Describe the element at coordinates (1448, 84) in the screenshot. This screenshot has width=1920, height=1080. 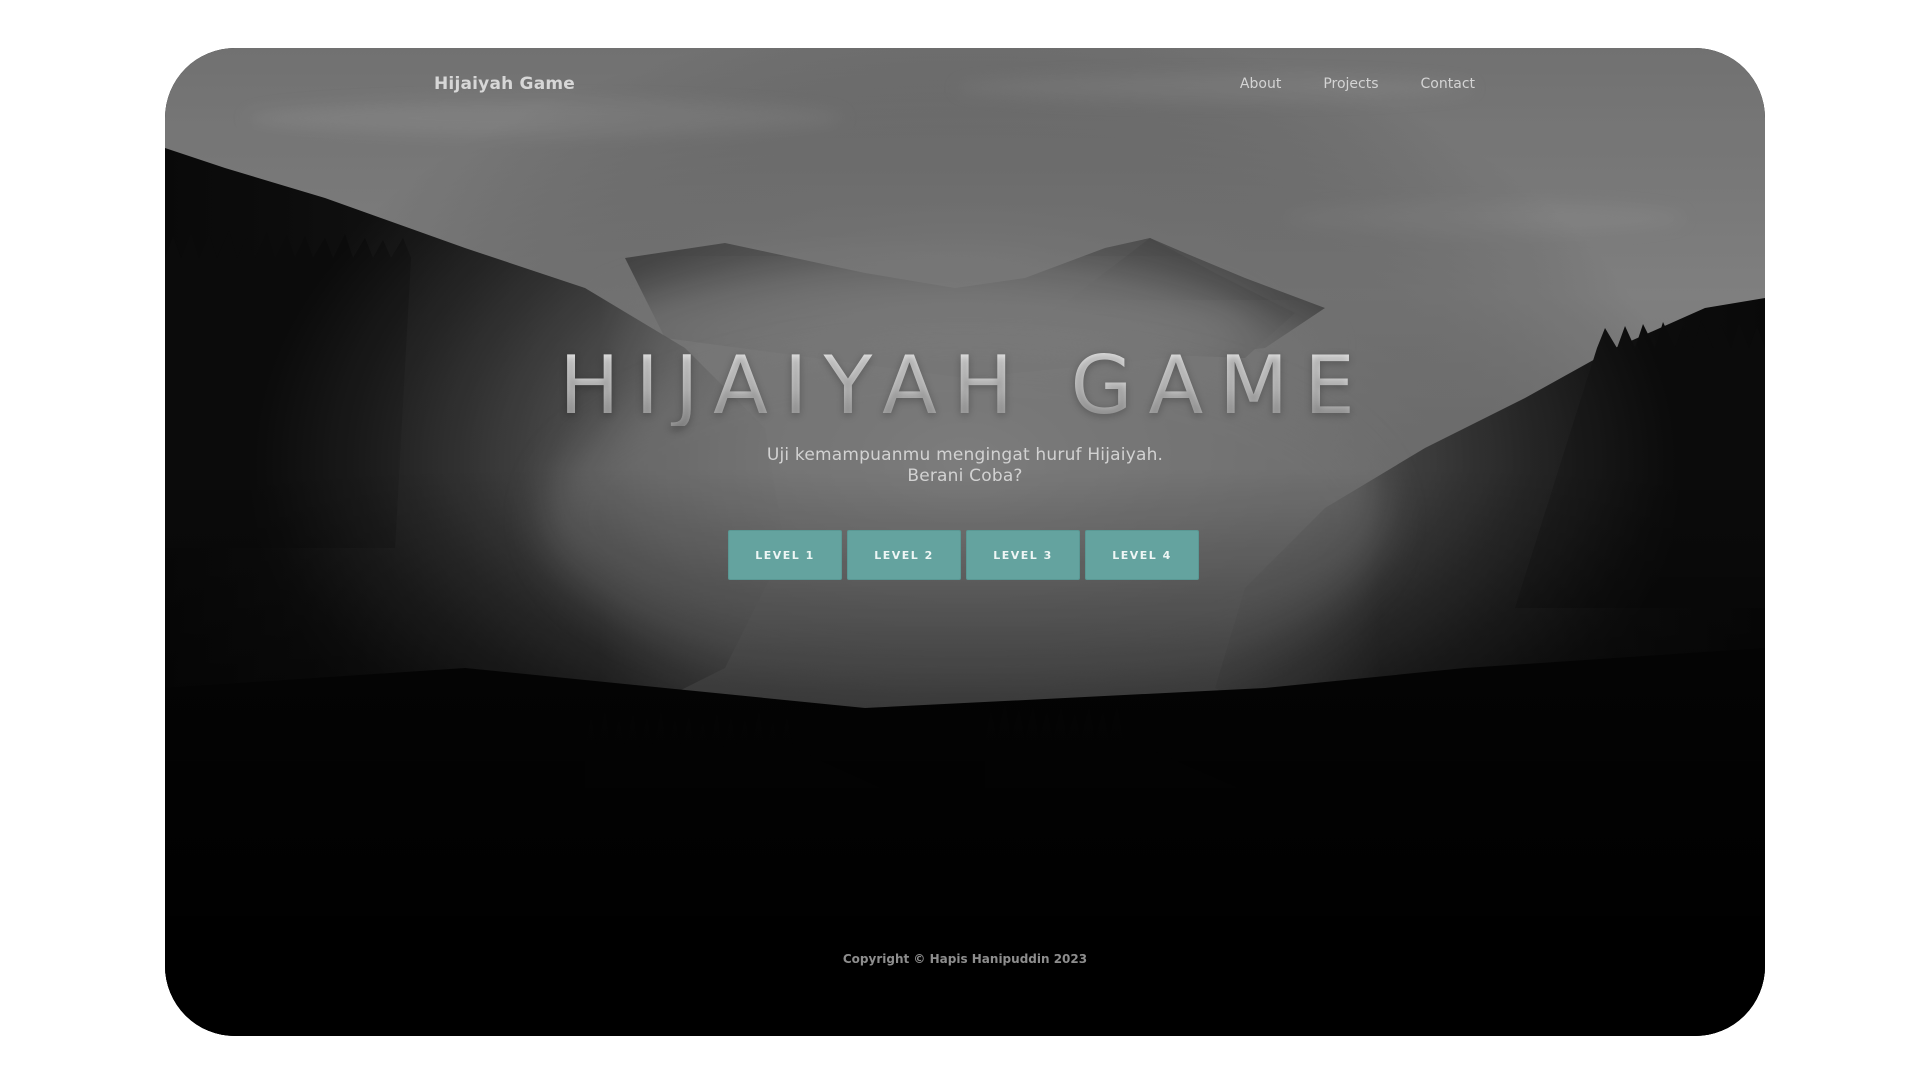
I see `nav-link-contact: Contact` at that location.